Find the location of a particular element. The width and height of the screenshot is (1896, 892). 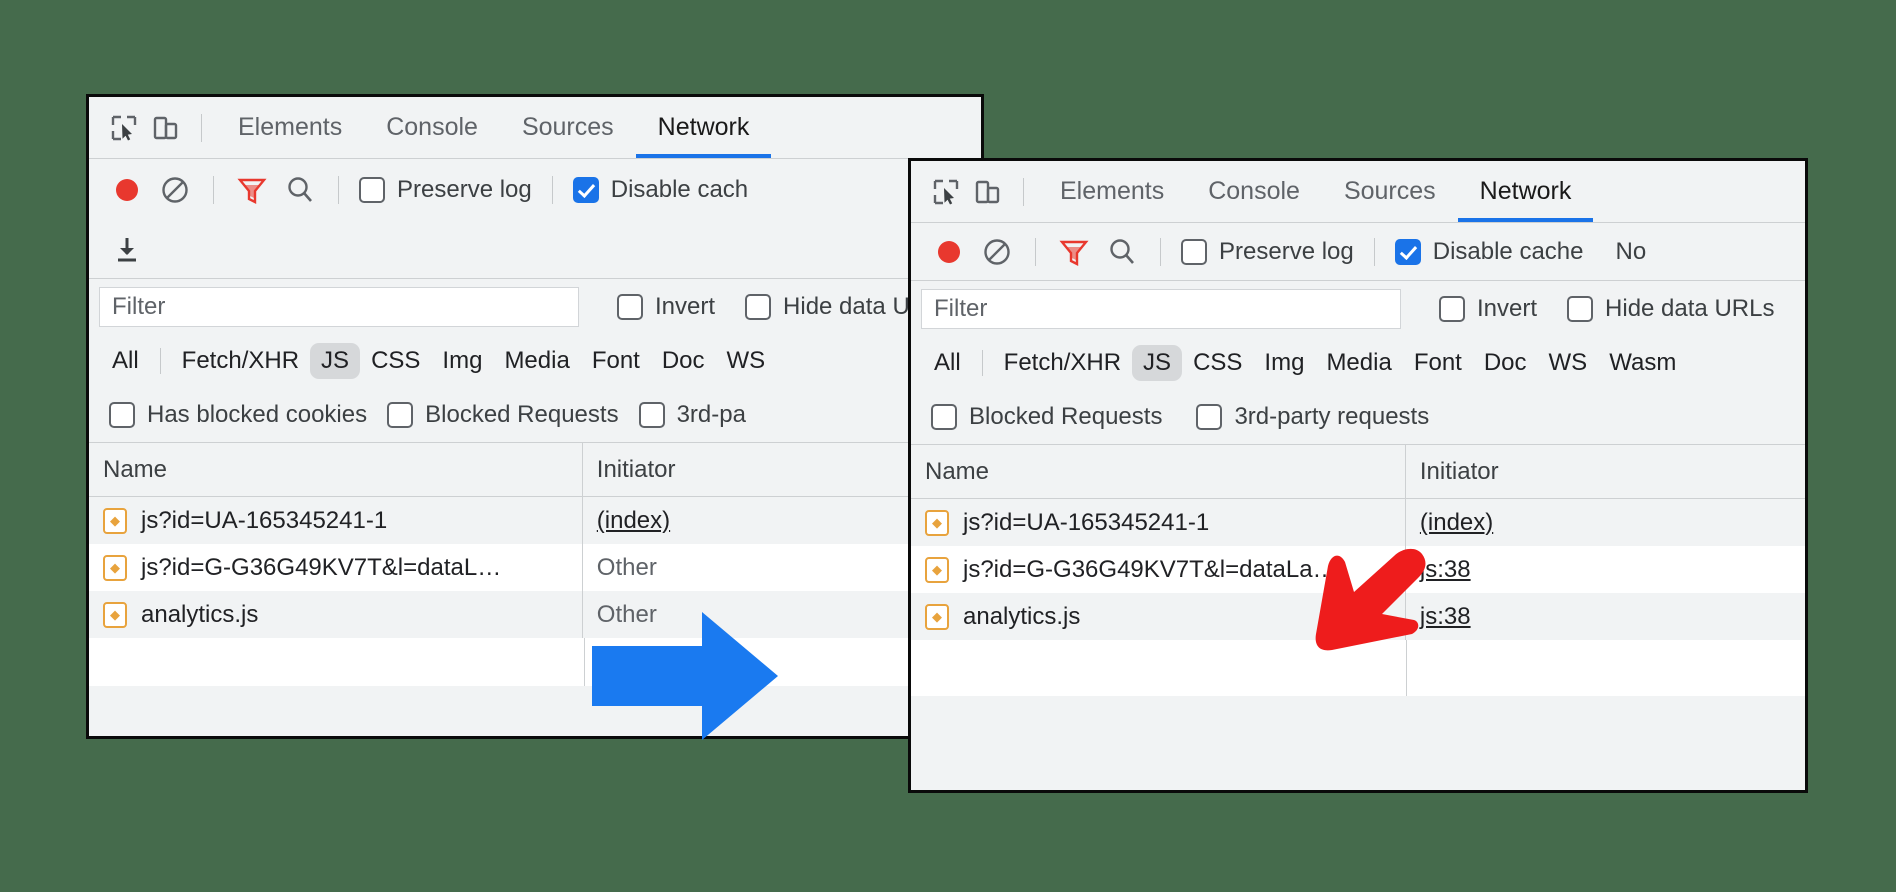

disable-cache-checkbox: Disable cache is located at coordinates (1489, 252).